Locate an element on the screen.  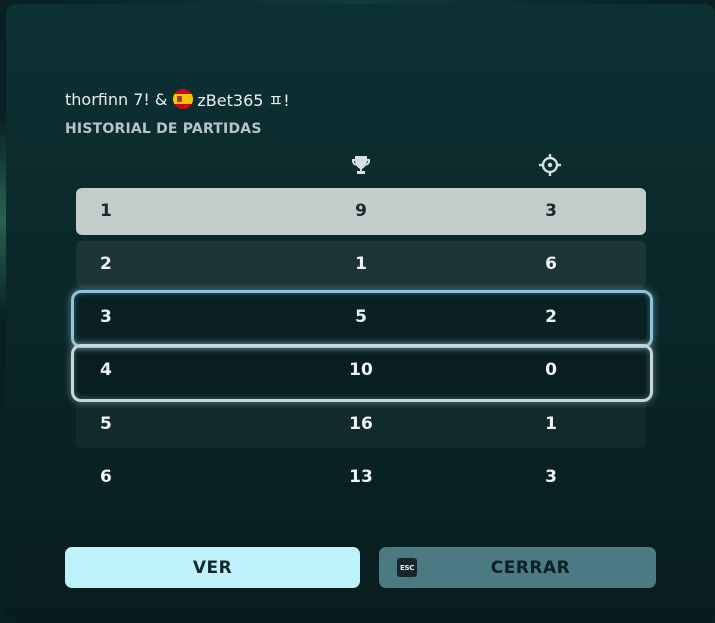
table-row: 1 9 3 is located at coordinates (361, 211).